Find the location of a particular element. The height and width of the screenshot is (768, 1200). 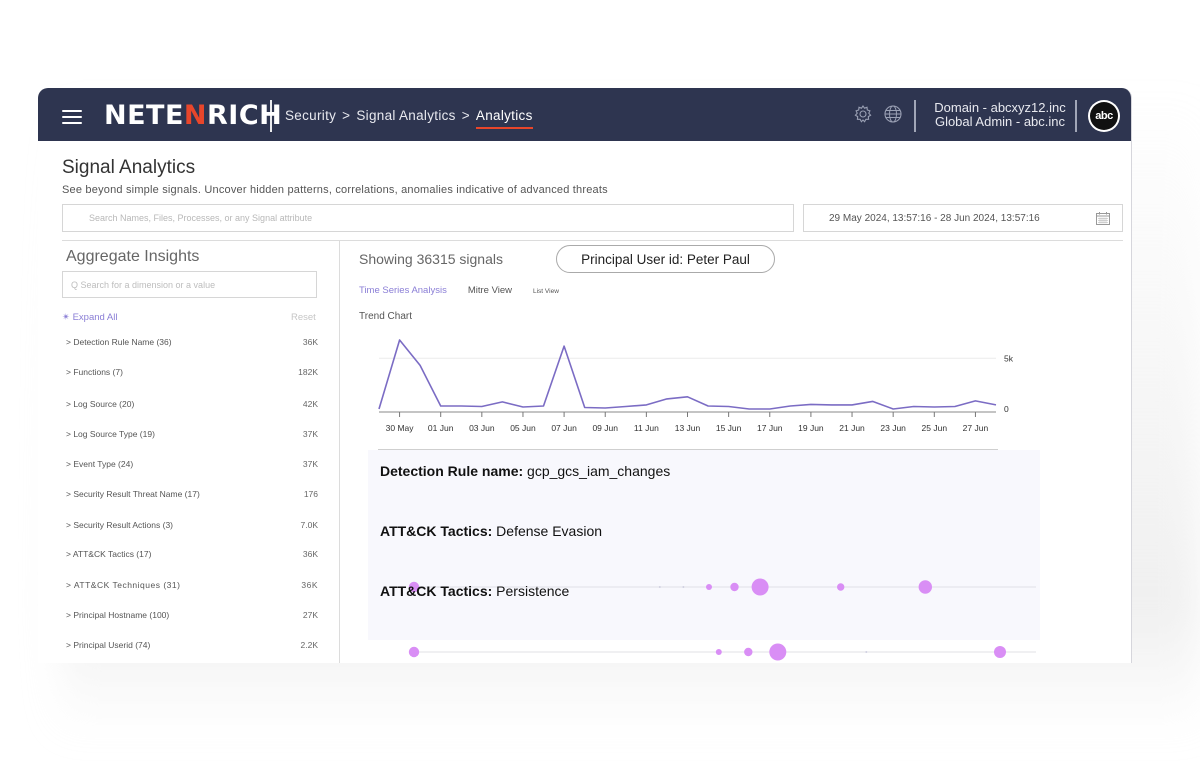

gear-icon is located at coordinates (863, 114).